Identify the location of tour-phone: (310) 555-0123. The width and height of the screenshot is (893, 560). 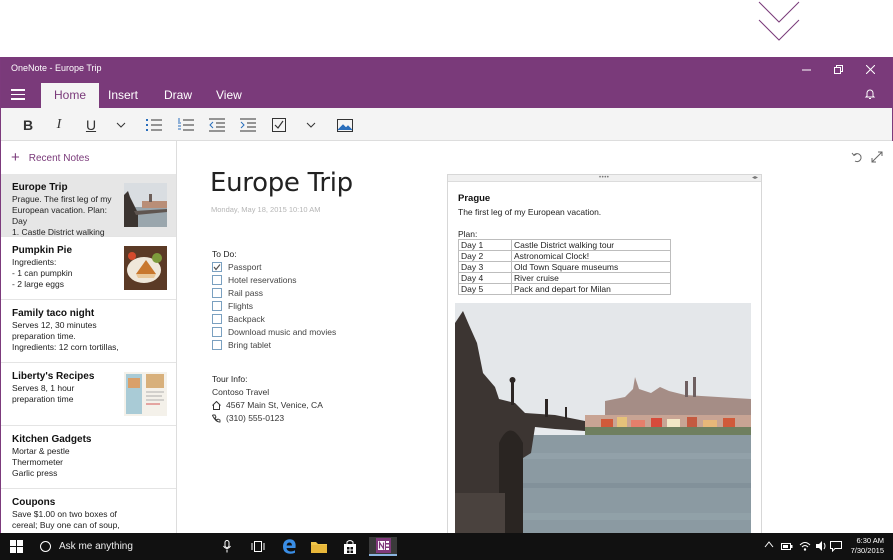
(248, 418).